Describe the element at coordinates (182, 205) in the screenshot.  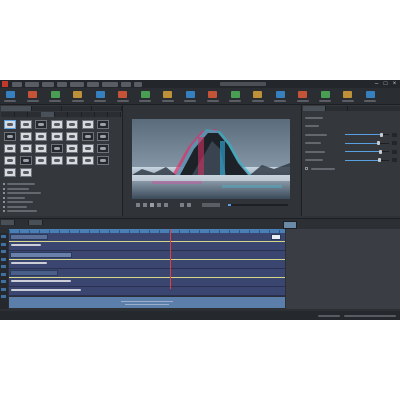
I see `mark-in-icon` at that location.